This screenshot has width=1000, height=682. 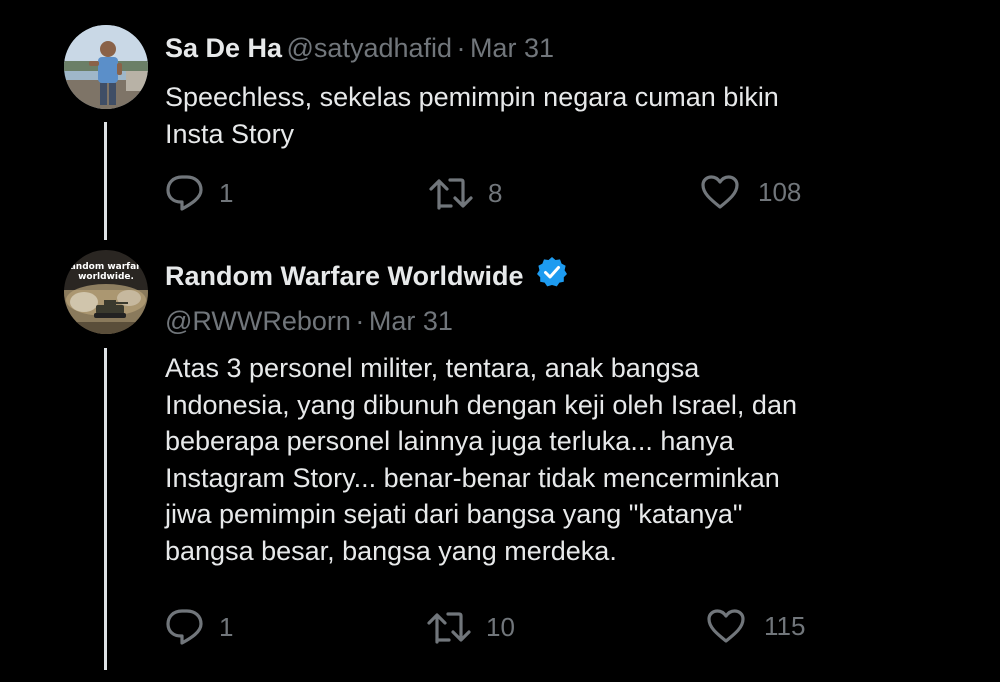 I want to click on like-count: 108, so click(x=780, y=191).